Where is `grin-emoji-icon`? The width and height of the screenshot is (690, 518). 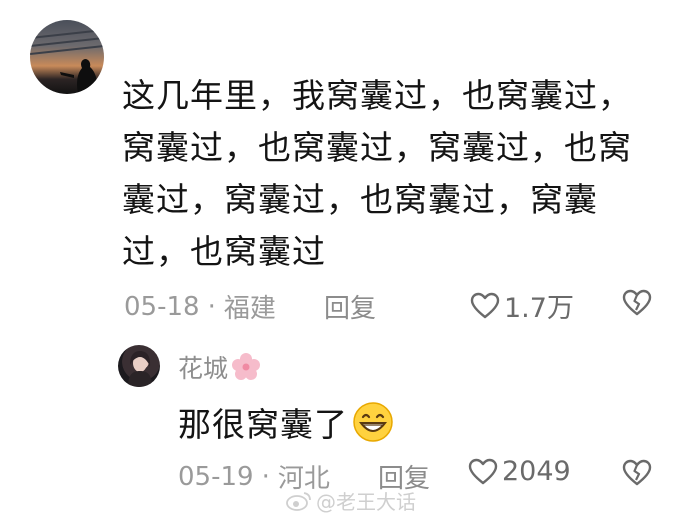 grin-emoji-icon is located at coordinates (373, 422).